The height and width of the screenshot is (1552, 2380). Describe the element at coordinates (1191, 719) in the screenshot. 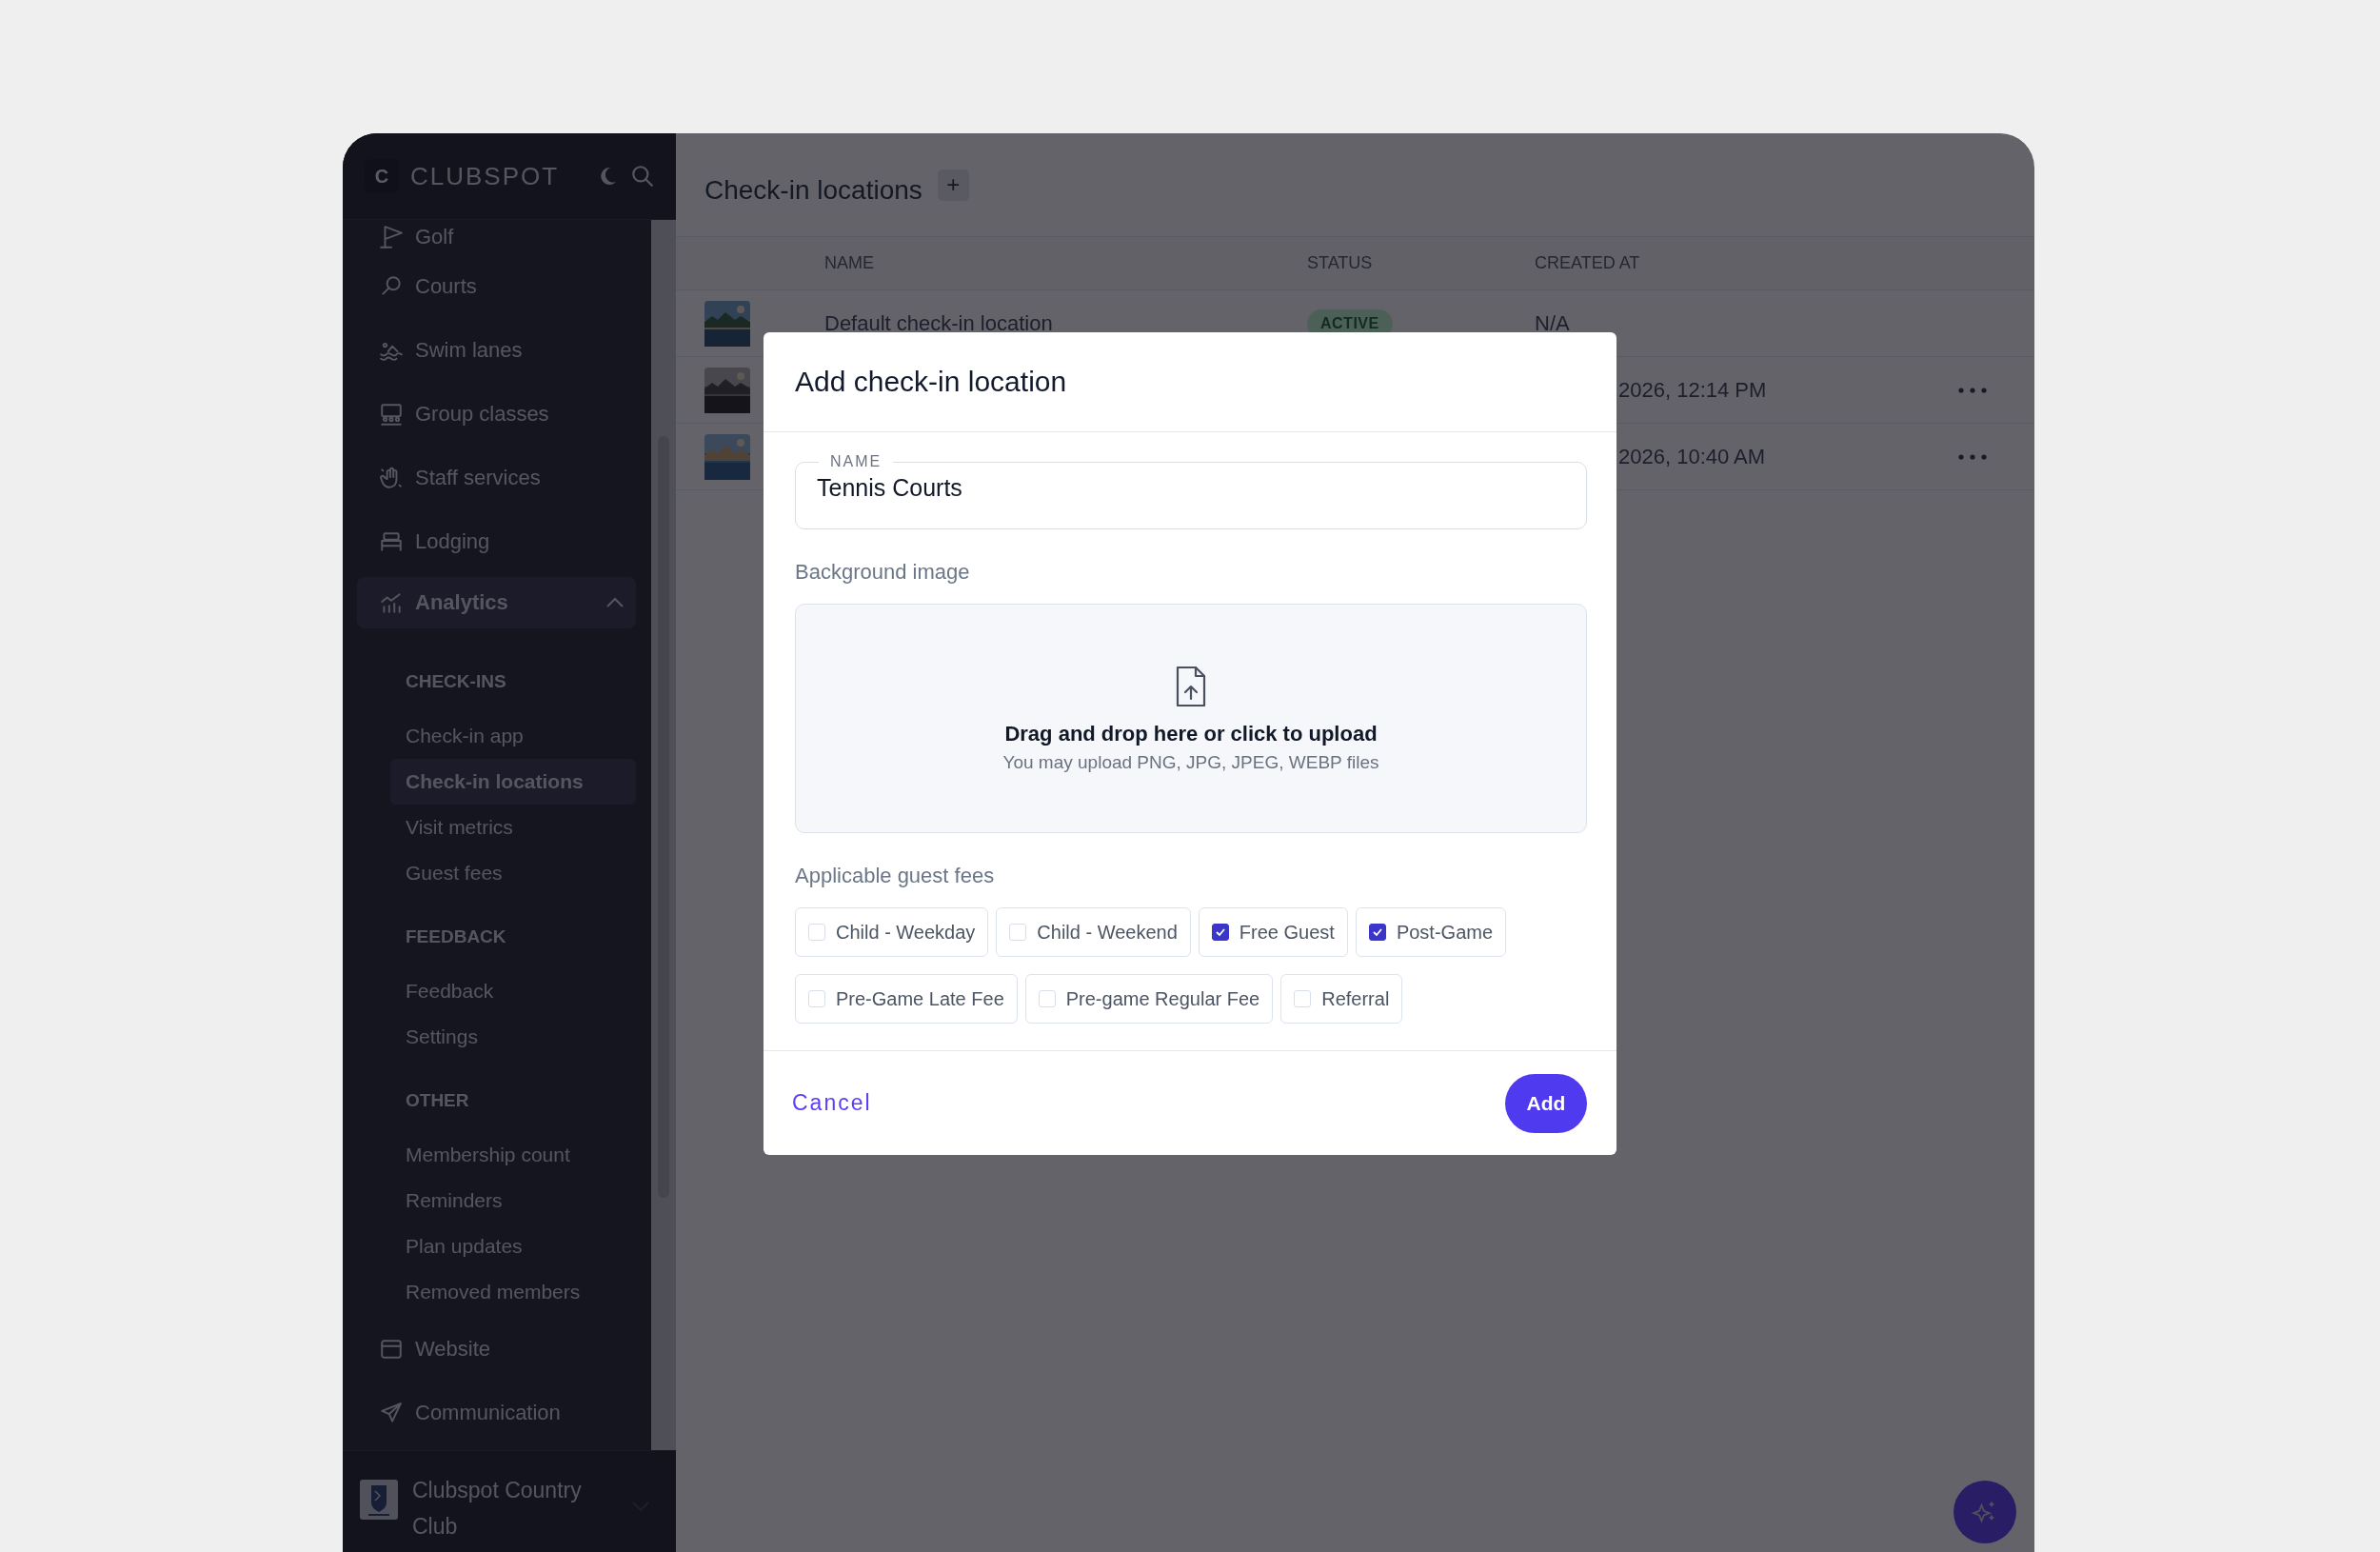

I see `upload-dropzone: Drag and drop here or click to upload You may upload PNG, JPG, JPEG, WEBP files` at that location.